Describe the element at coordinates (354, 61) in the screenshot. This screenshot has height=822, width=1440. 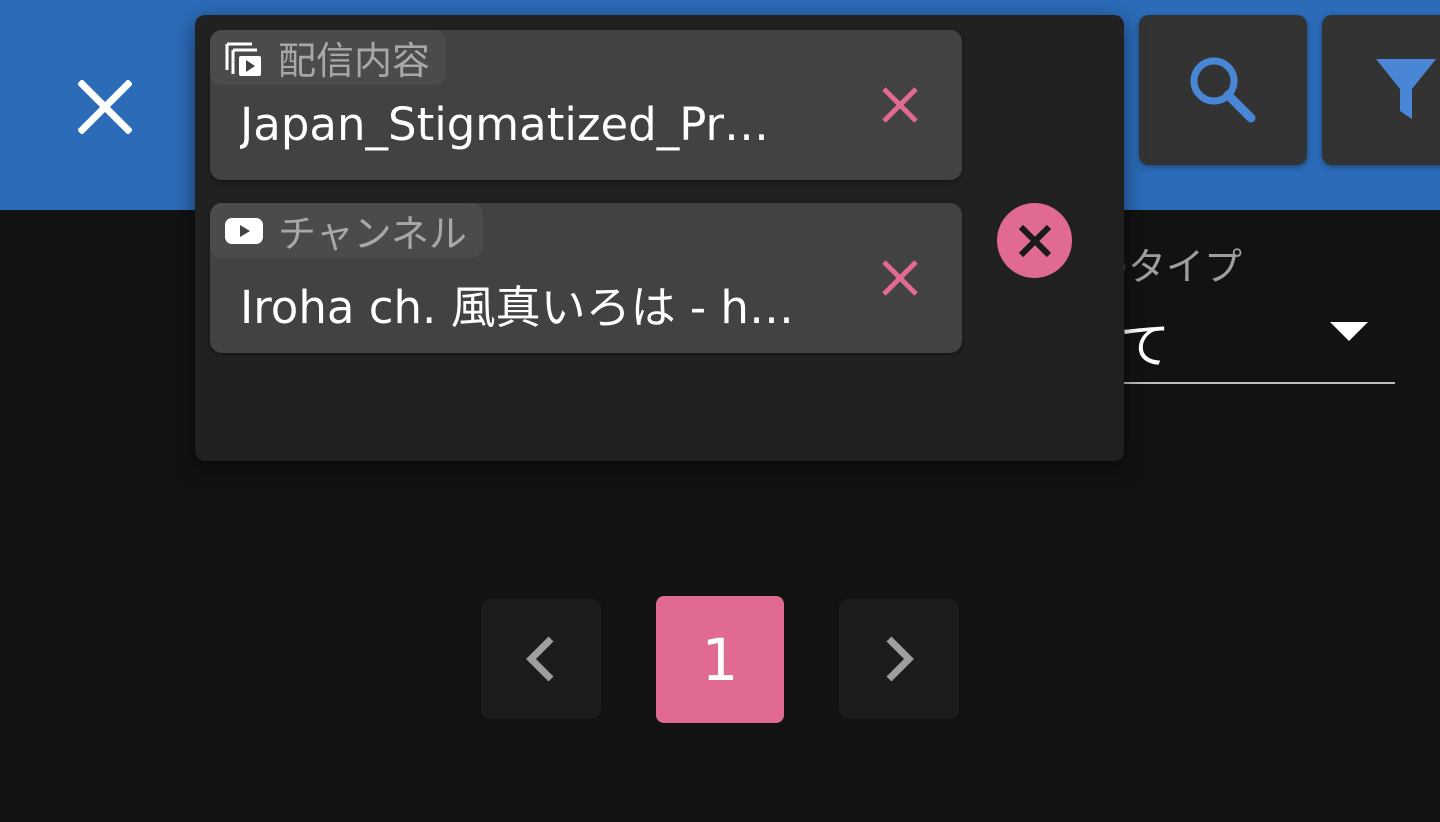
I see `filter-chip-label-text: 配信内容` at that location.